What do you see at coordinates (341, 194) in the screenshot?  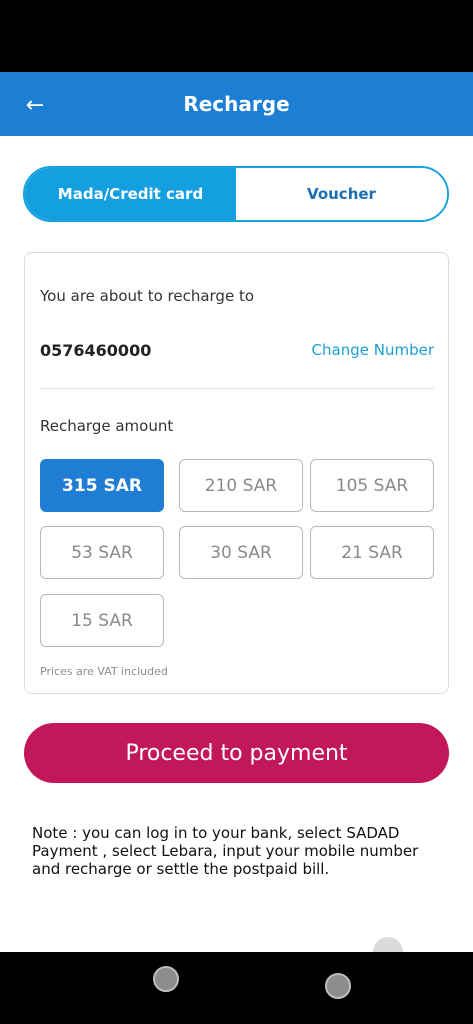 I see `tab-voucher: Voucher` at bounding box center [341, 194].